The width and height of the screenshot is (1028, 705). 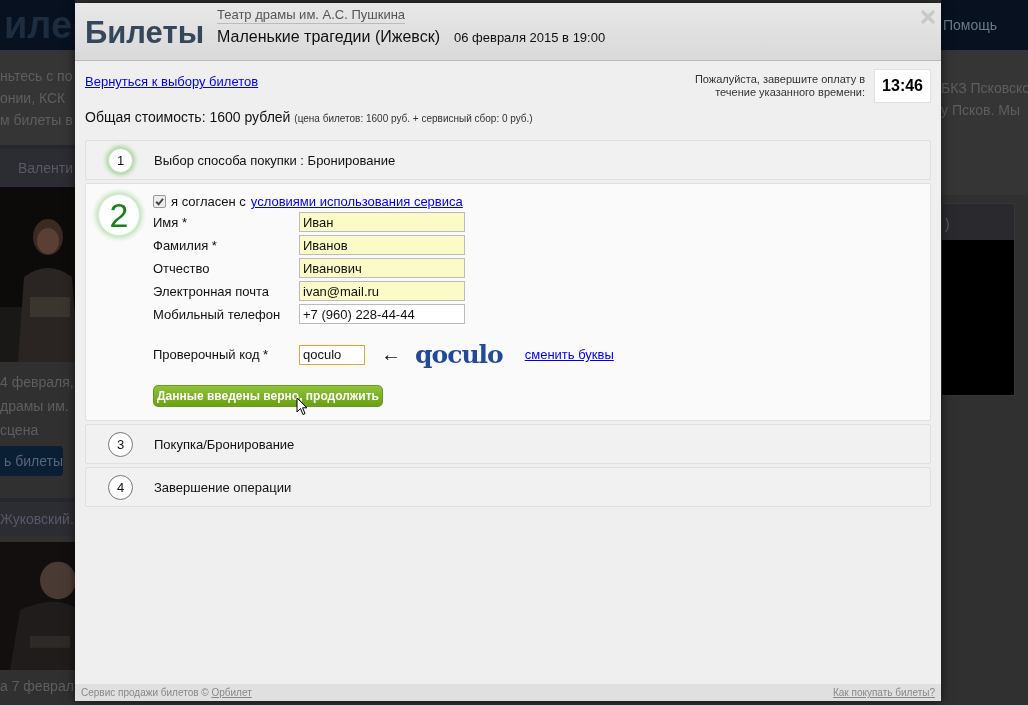 What do you see at coordinates (120, 487) in the screenshot?
I see `step-number: 4` at bounding box center [120, 487].